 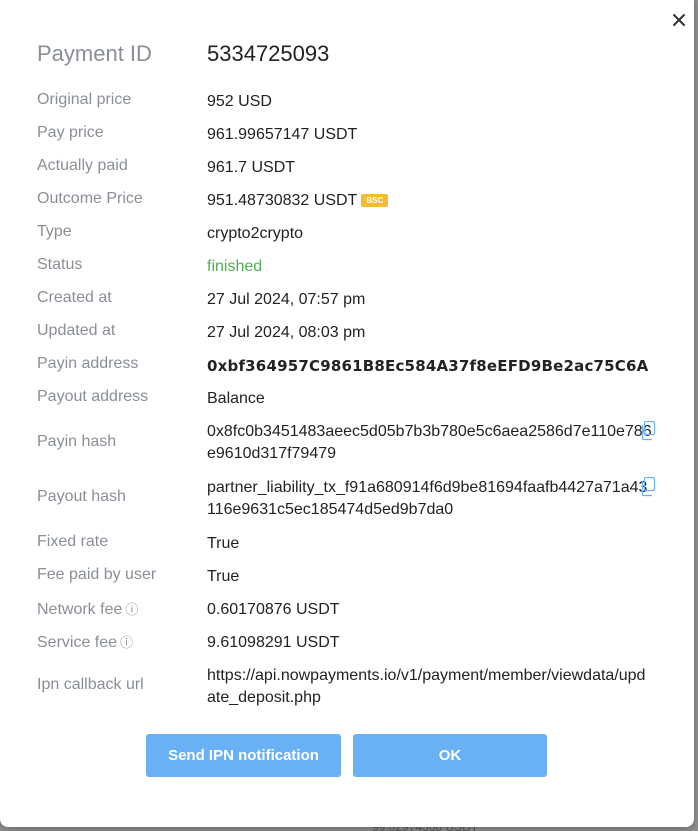 I want to click on fee-paid-by-user-label: Fee paid by user, so click(x=97, y=574).